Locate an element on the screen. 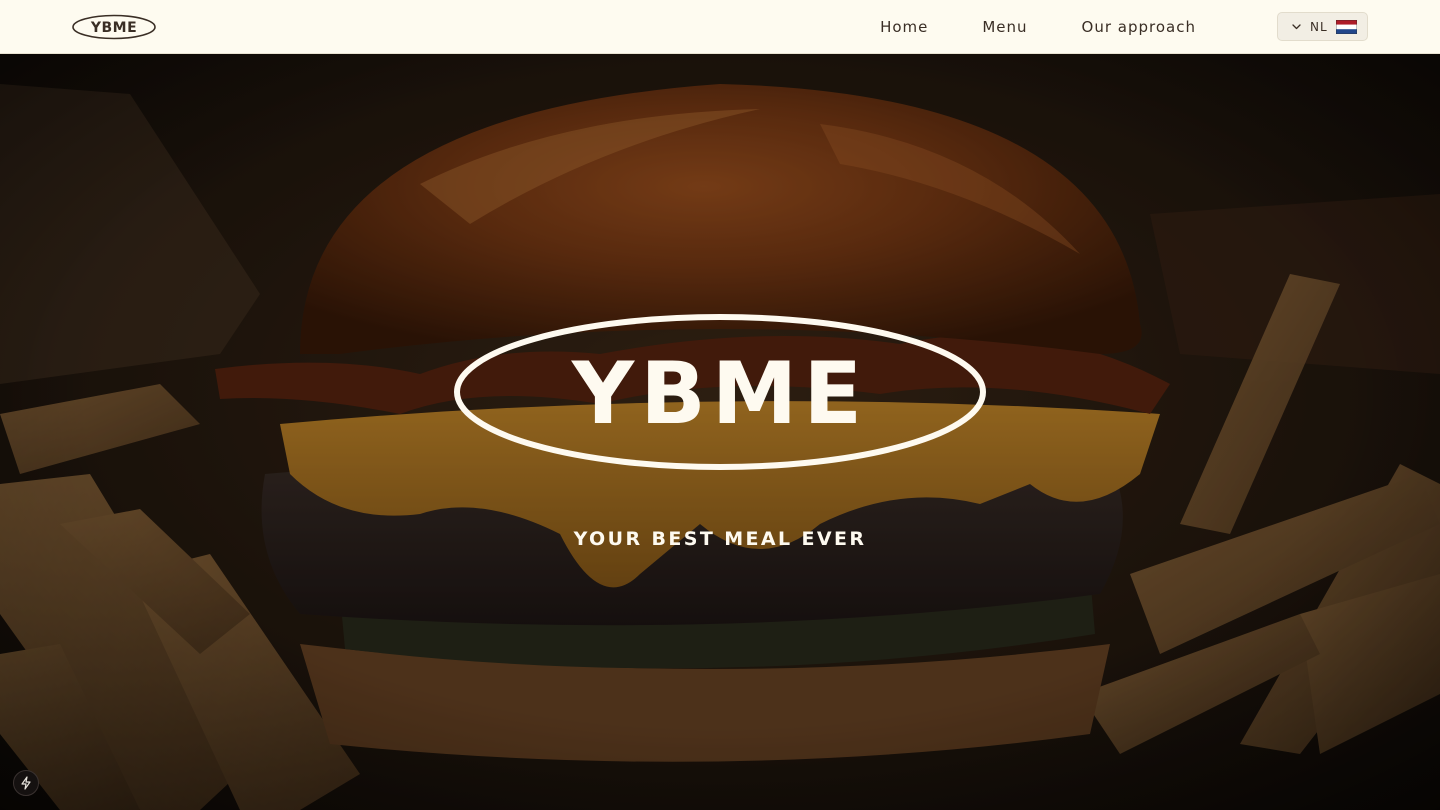  hero-tagline: YOUR BEST MEAL EVER is located at coordinates (720, 539).